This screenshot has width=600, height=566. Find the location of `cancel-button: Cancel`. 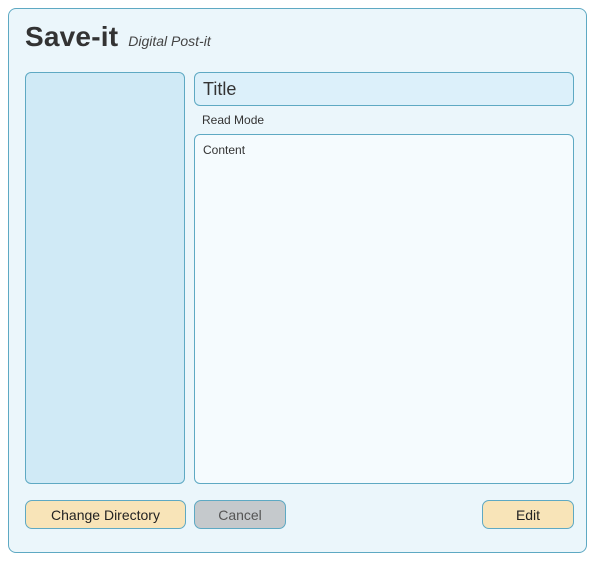

cancel-button: Cancel is located at coordinates (240, 514).